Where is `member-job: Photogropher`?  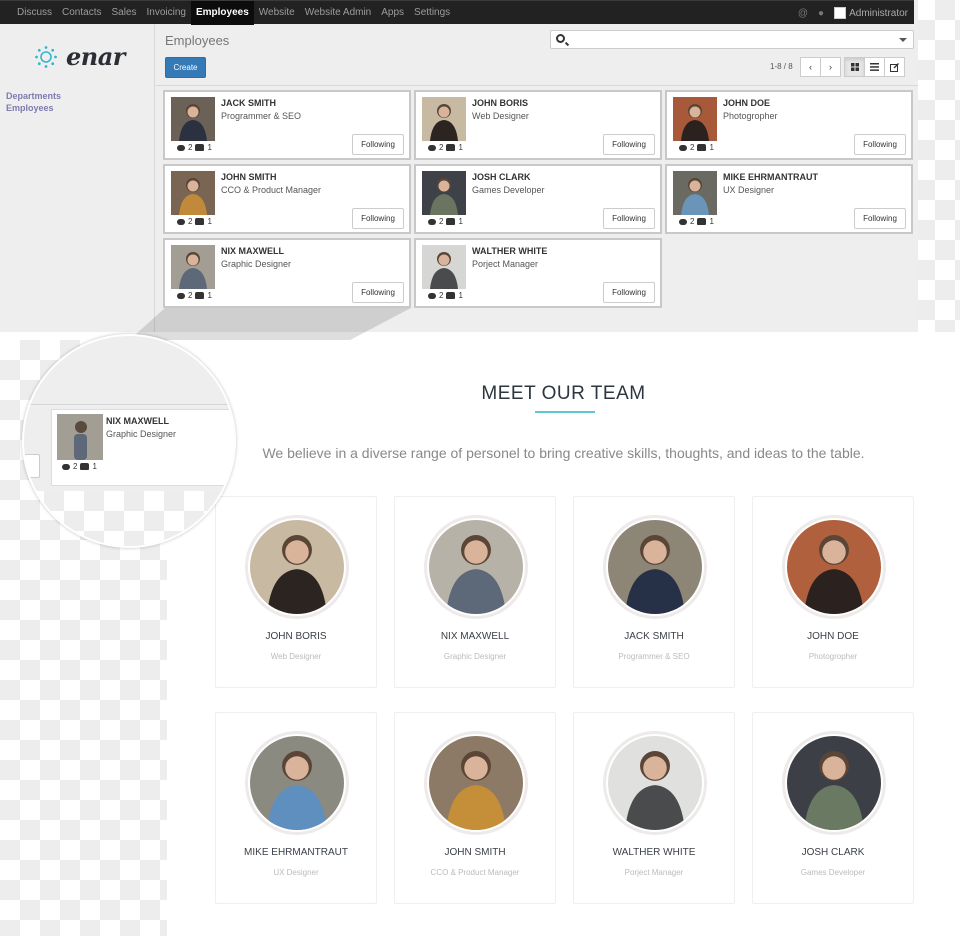
member-job: Photogropher is located at coordinates (833, 656).